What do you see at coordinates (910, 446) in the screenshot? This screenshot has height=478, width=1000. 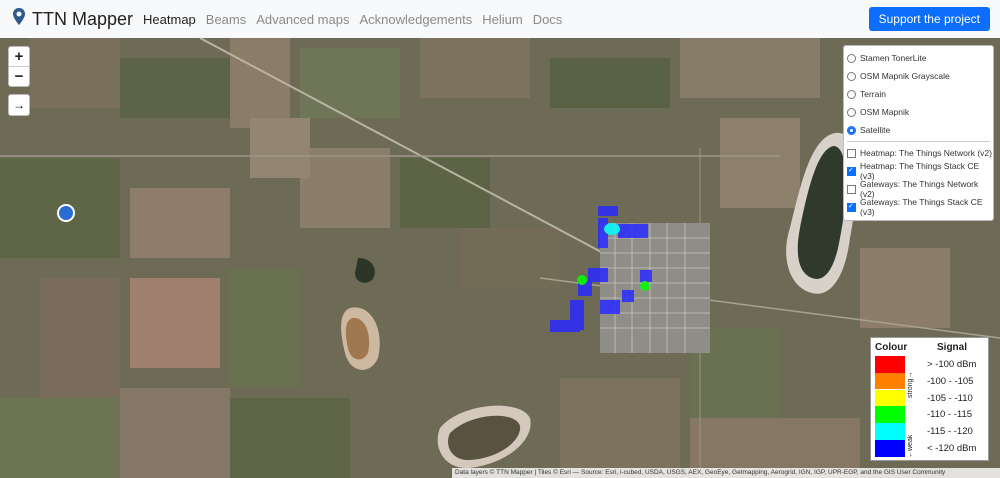 I see `legend-weak-label: ←weak` at bounding box center [910, 446].